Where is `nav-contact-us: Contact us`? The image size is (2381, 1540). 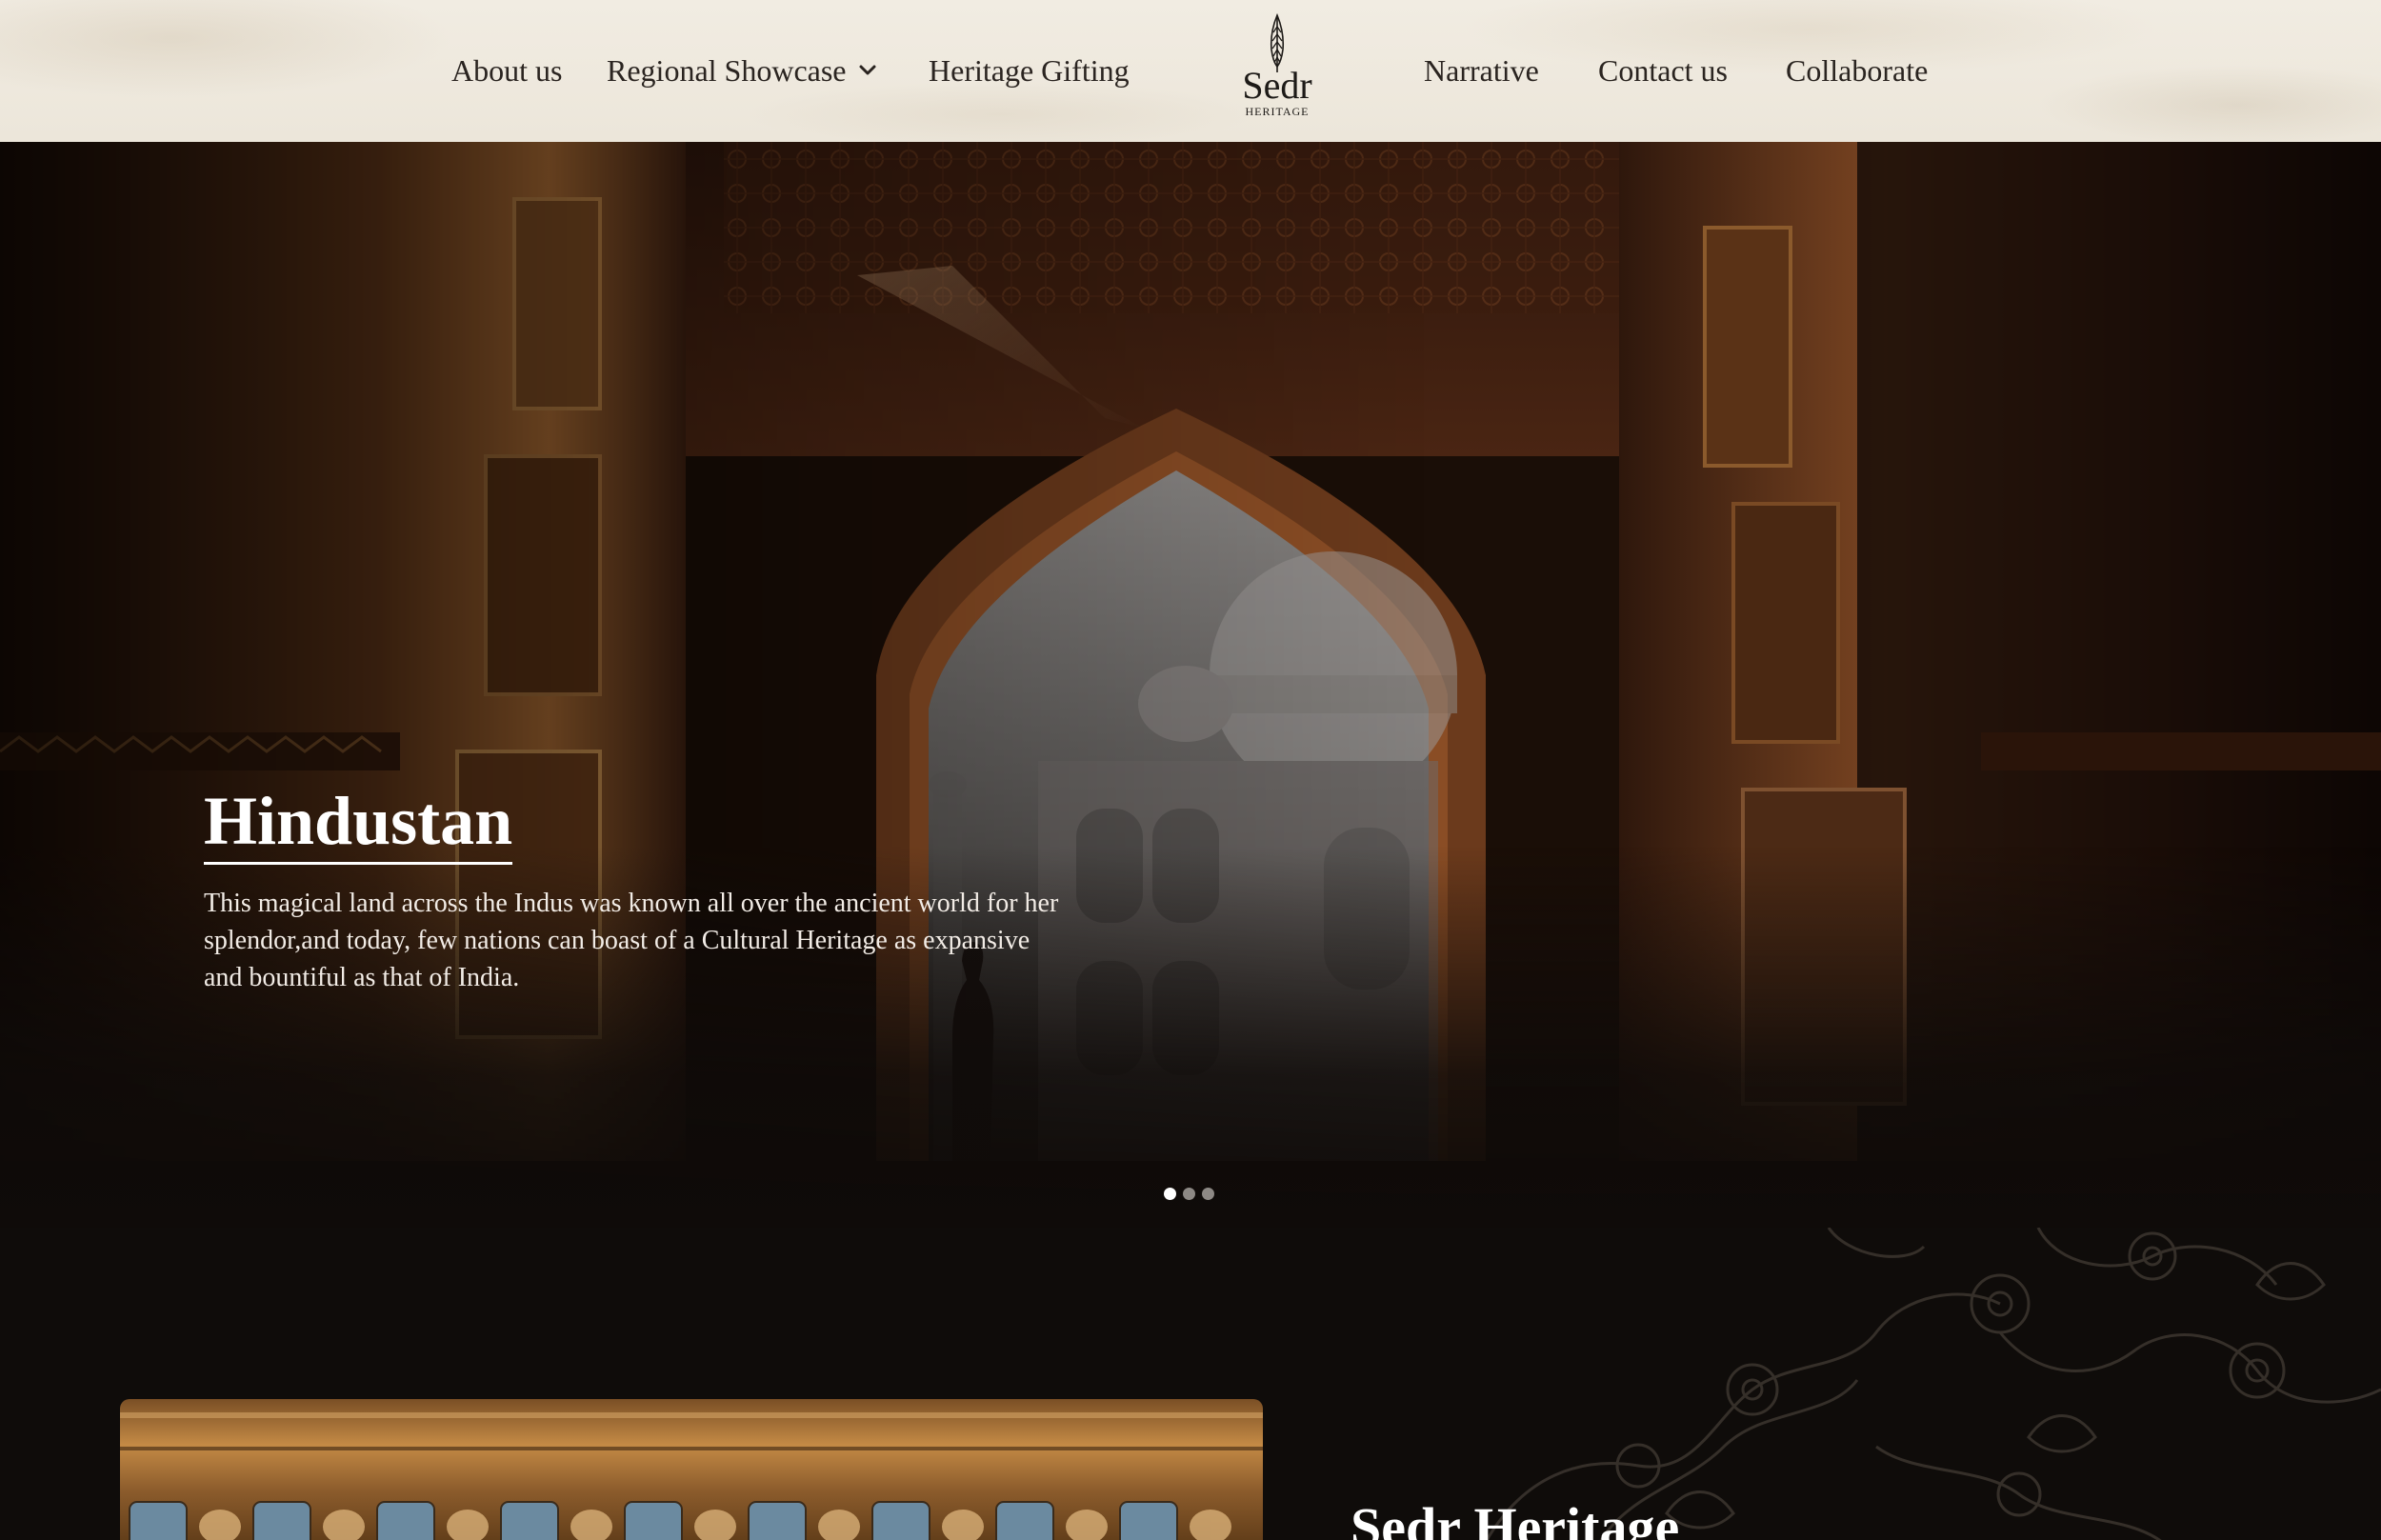 nav-contact-us: Contact us is located at coordinates (1663, 70).